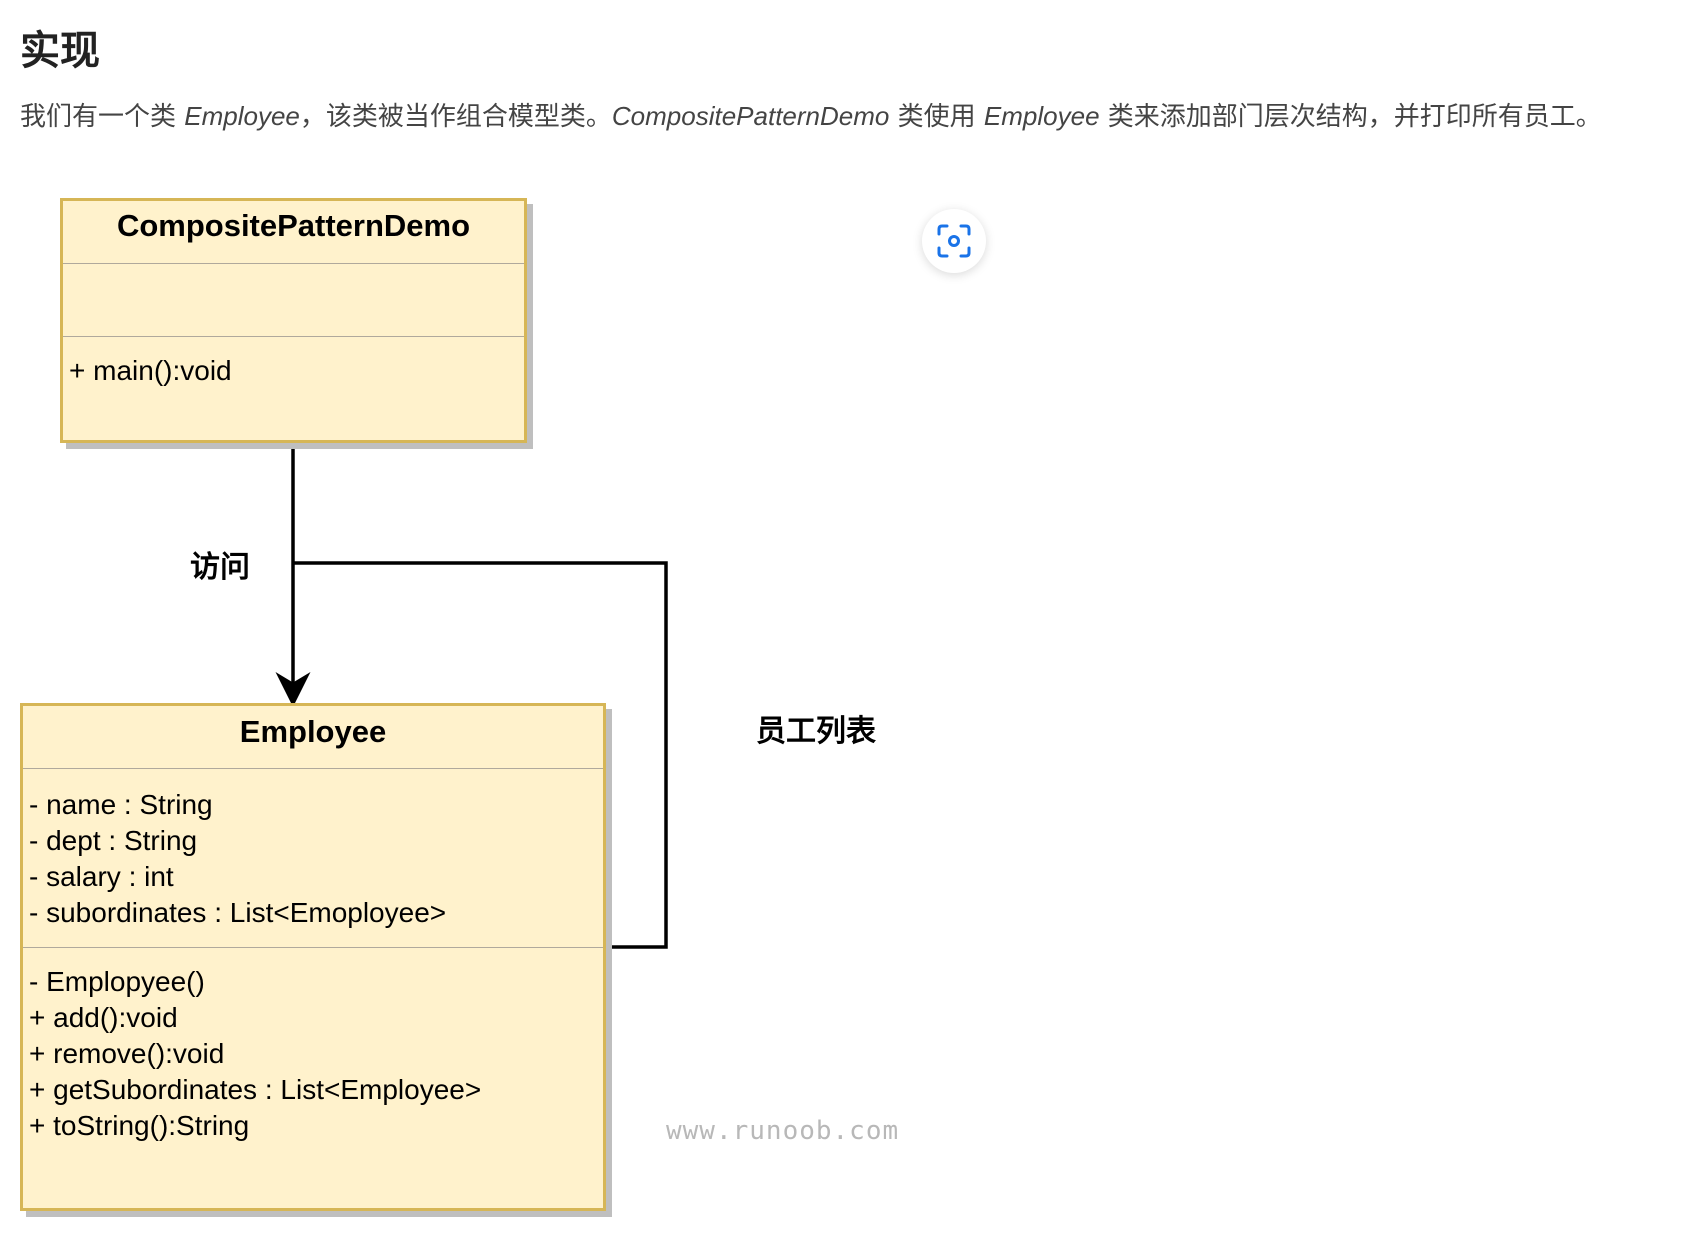 The height and width of the screenshot is (1236, 1698). What do you see at coordinates (816, 731) in the screenshot?
I see `employee-list-label: 员工列表` at bounding box center [816, 731].